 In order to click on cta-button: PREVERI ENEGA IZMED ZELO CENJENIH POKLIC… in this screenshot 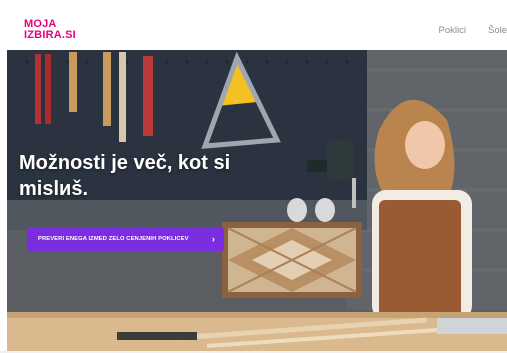, I will do `click(125, 239)`.